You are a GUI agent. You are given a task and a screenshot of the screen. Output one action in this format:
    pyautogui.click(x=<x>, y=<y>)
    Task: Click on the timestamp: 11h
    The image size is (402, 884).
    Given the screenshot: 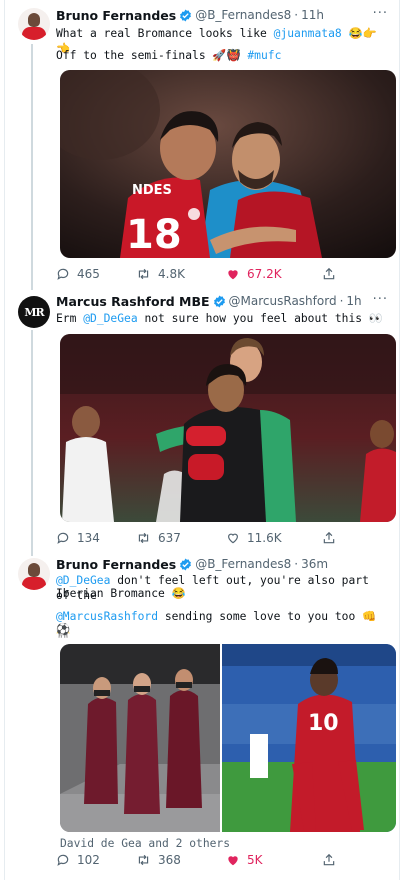 What is the action you would take?
    pyautogui.click(x=312, y=15)
    